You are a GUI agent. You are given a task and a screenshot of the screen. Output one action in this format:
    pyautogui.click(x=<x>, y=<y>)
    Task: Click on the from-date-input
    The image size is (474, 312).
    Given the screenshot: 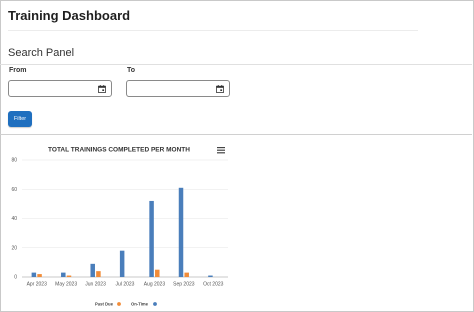 What is the action you would take?
    pyautogui.click(x=52, y=88)
    